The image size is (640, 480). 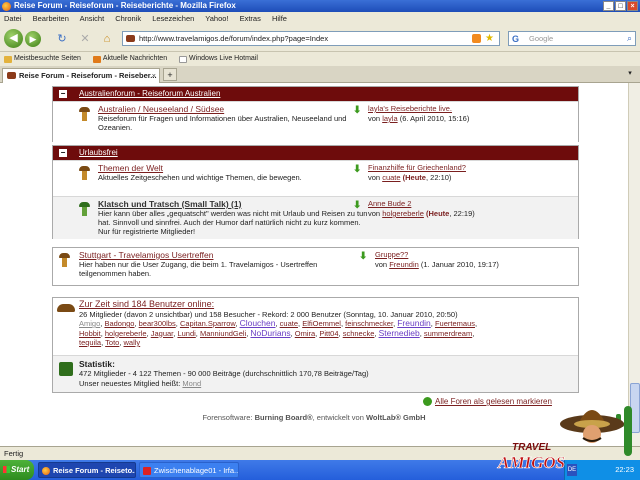 What do you see at coordinates (107, 39) in the screenshot?
I see `home-icon: ⌂` at bounding box center [107, 39].